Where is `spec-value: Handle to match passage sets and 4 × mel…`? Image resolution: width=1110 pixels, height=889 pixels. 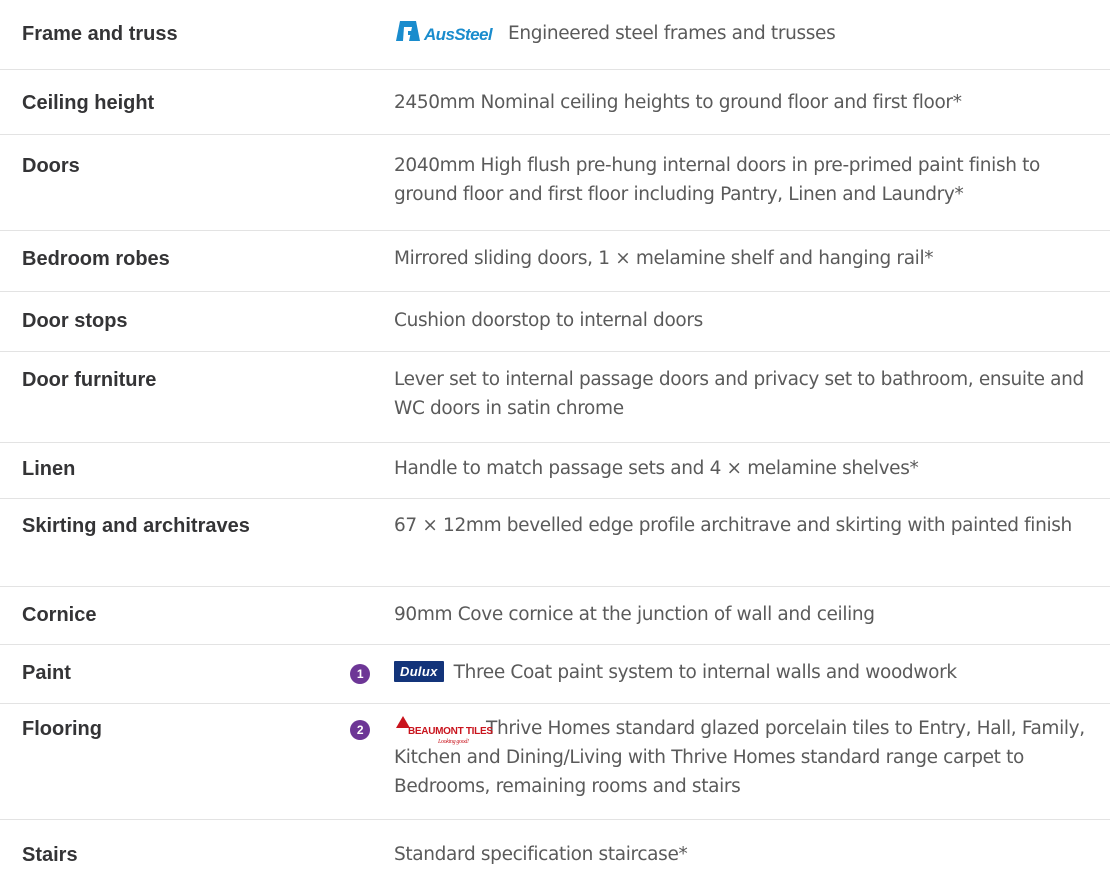
spec-value: Handle to match passage sets and 4 × mel… is located at coordinates (656, 468).